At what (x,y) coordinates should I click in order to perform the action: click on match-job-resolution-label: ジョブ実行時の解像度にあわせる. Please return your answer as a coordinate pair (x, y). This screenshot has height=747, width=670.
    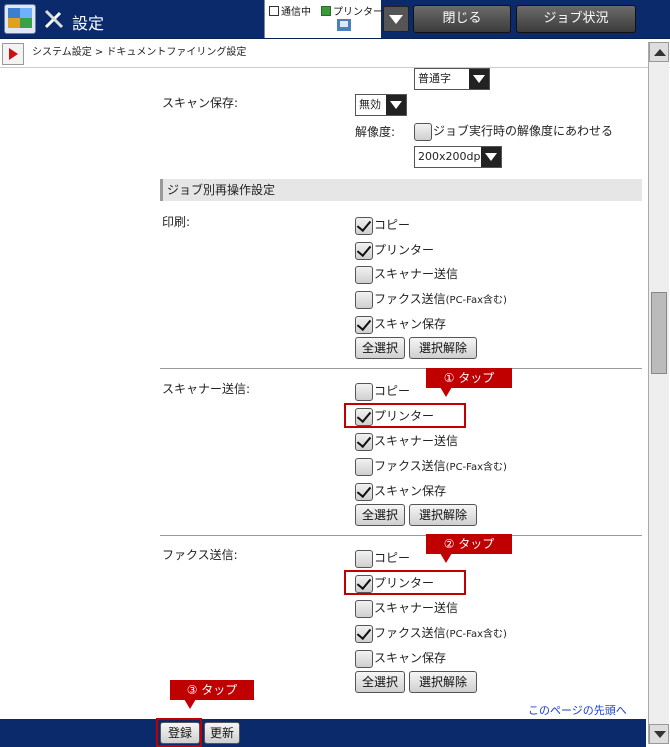
    Looking at the image, I should click on (523, 131).